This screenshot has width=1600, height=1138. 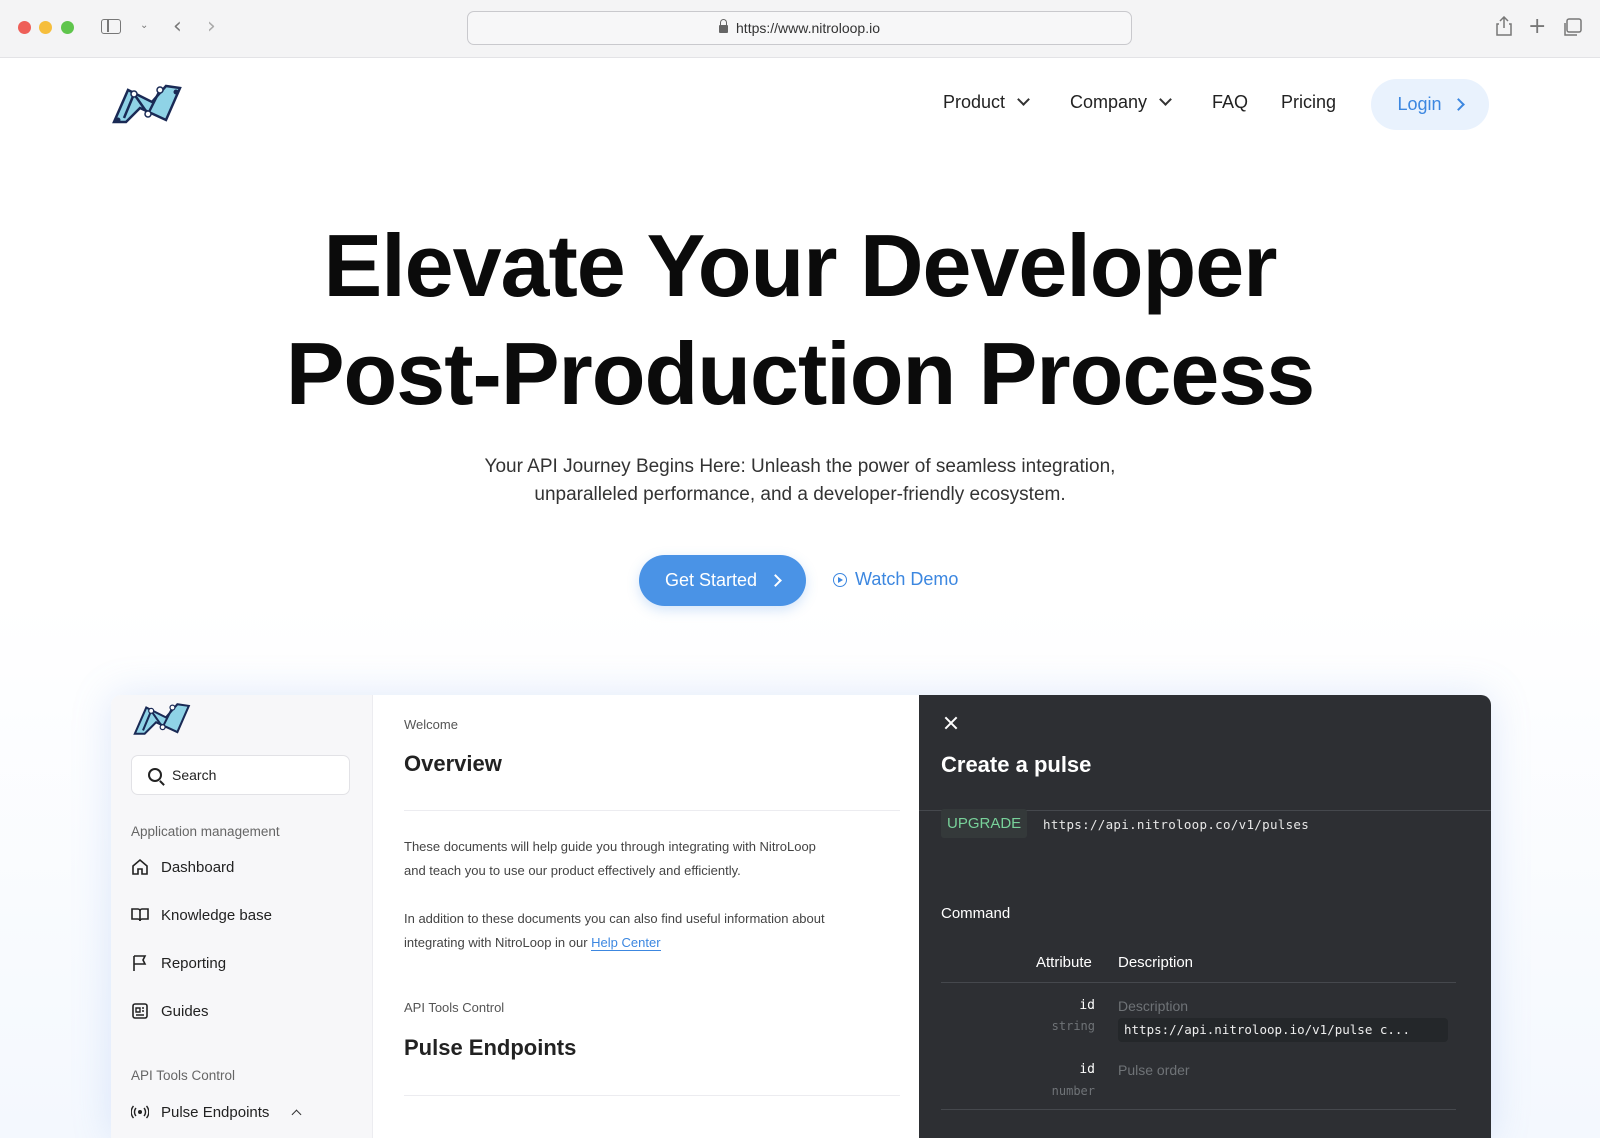 What do you see at coordinates (1537, 27) in the screenshot?
I see `new-tab-icon: +` at bounding box center [1537, 27].